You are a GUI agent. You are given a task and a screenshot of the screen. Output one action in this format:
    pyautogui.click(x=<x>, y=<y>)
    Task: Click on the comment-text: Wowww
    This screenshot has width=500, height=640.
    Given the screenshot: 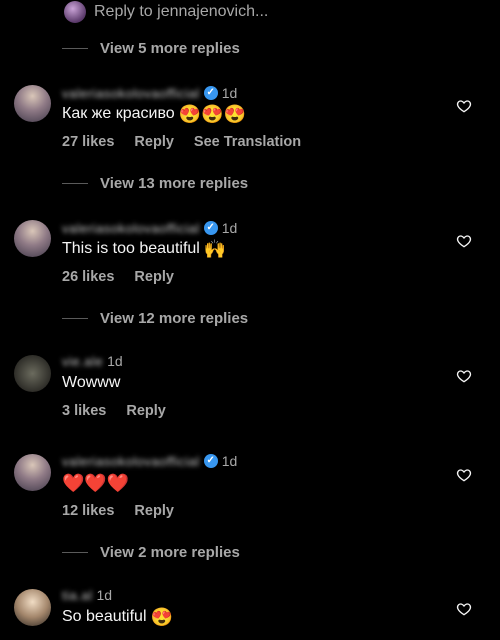 What is the action you would take?
    pyautogui.click(x=91, y=383)
    